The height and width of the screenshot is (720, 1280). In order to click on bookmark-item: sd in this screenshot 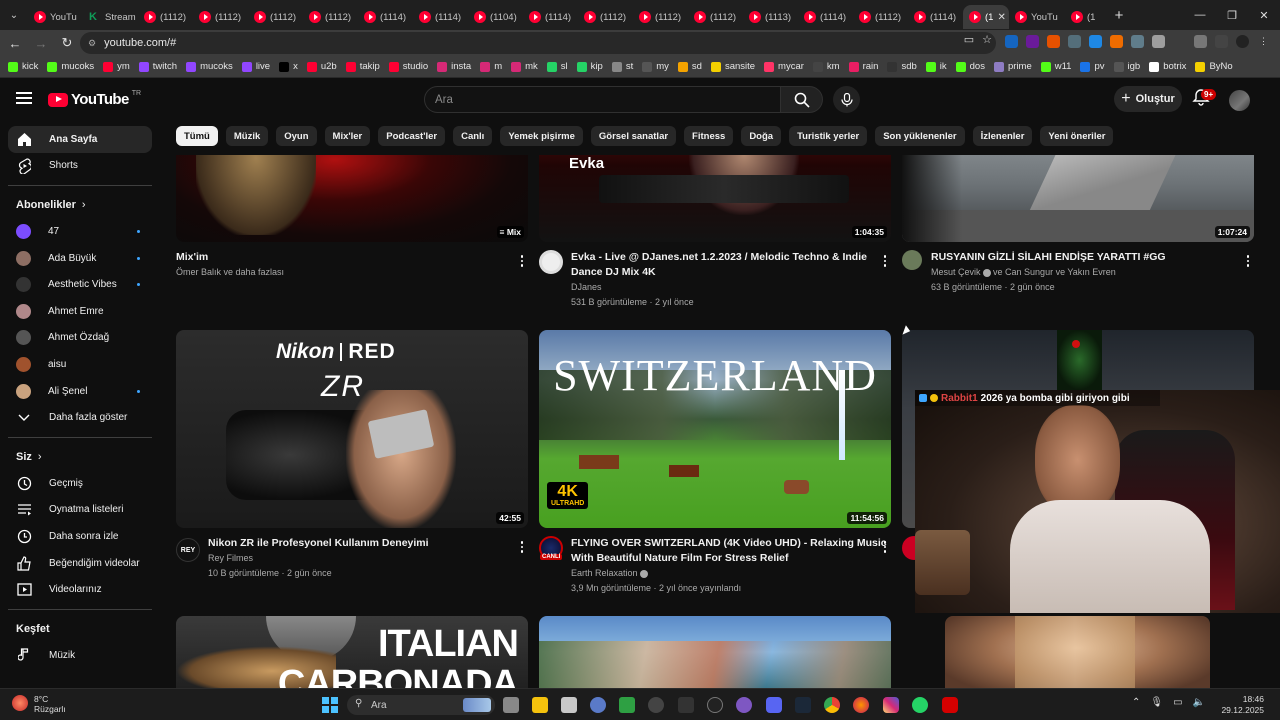, I will do `click(689, 66)`.